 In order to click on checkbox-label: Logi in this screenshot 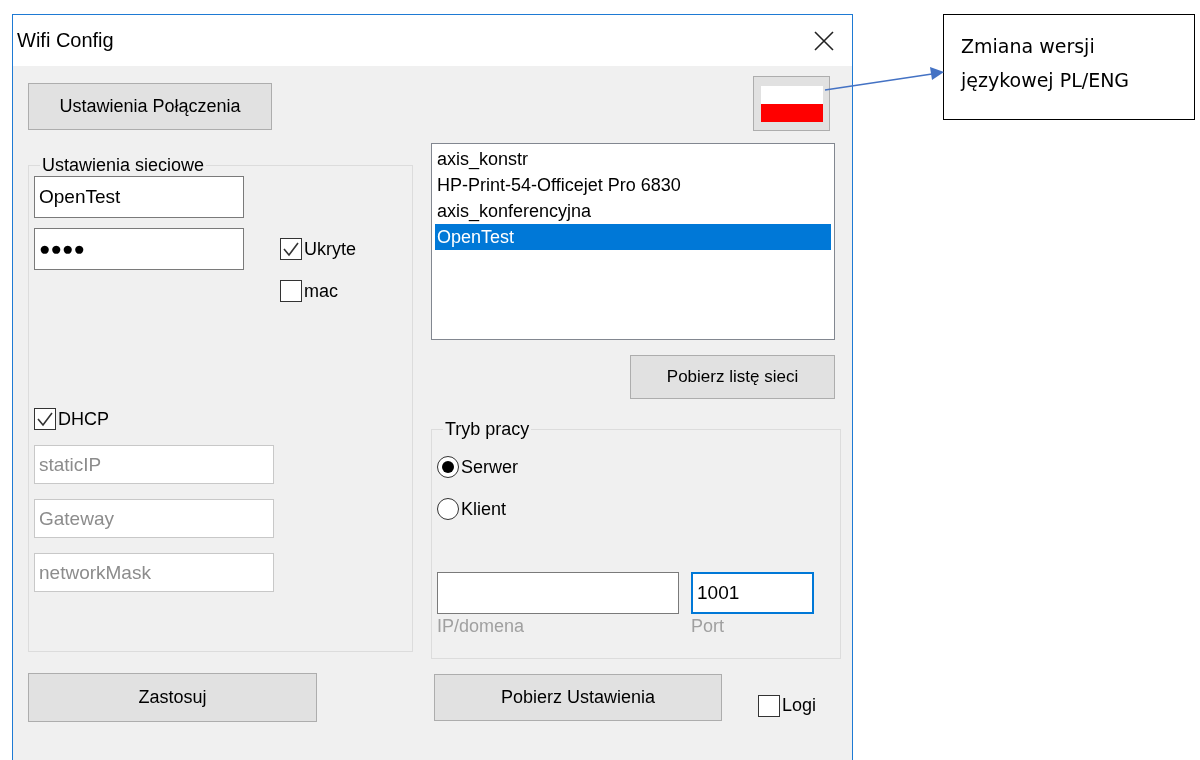, I will do `click(799, 705)`.